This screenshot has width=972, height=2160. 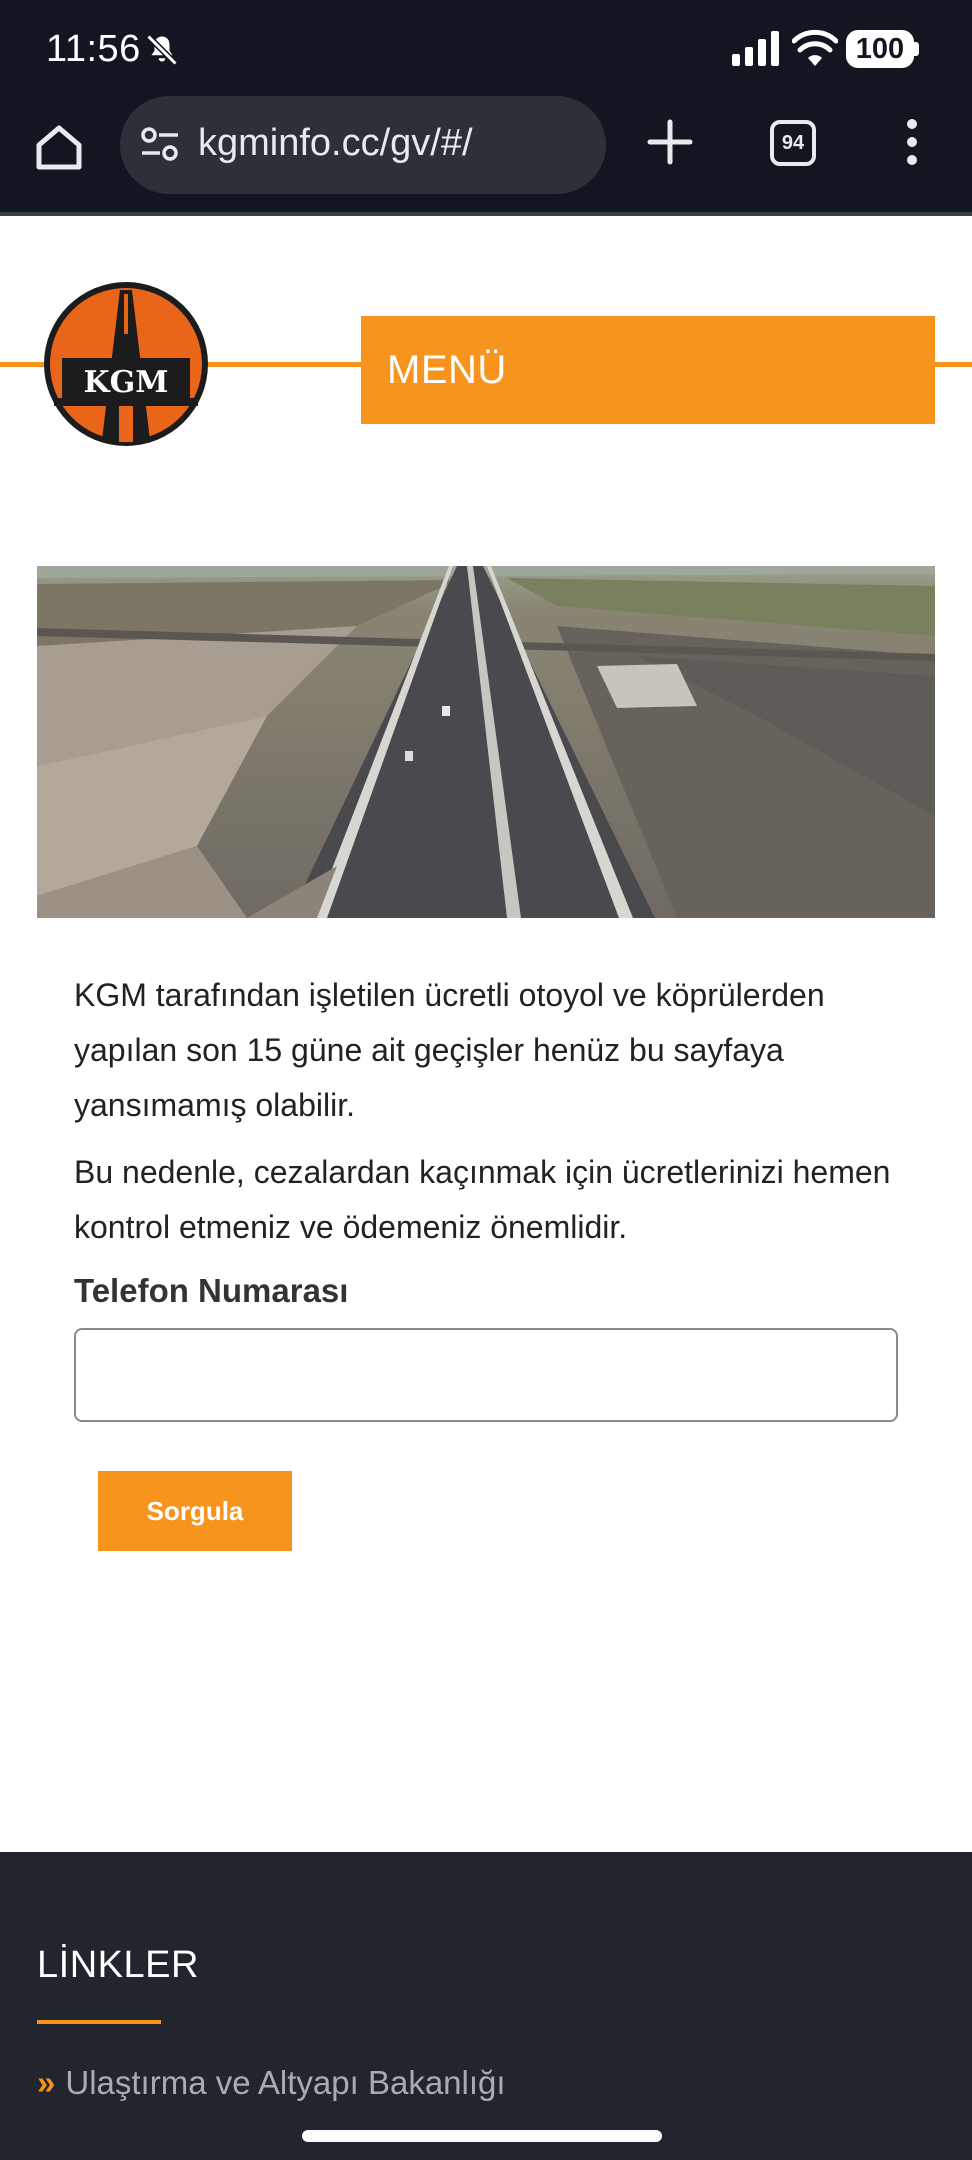 What do you see at coordinates (99, 2022) in the screenshot?
I see `footer-title-underline` at bounding box center [99, 2022].